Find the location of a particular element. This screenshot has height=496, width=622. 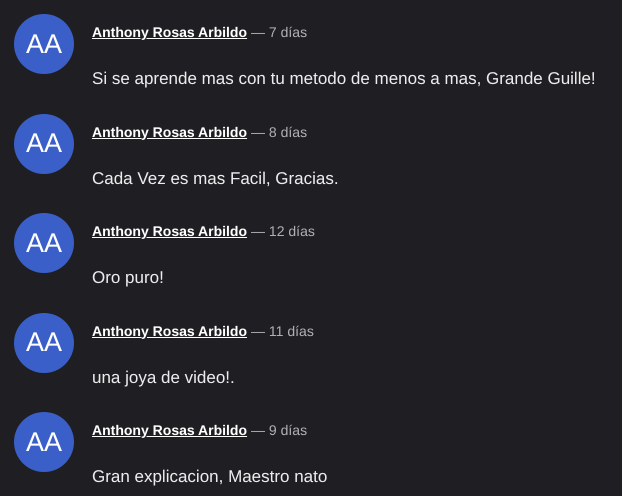

comment-text: Oro puro! is located at coordinates (128, 278).